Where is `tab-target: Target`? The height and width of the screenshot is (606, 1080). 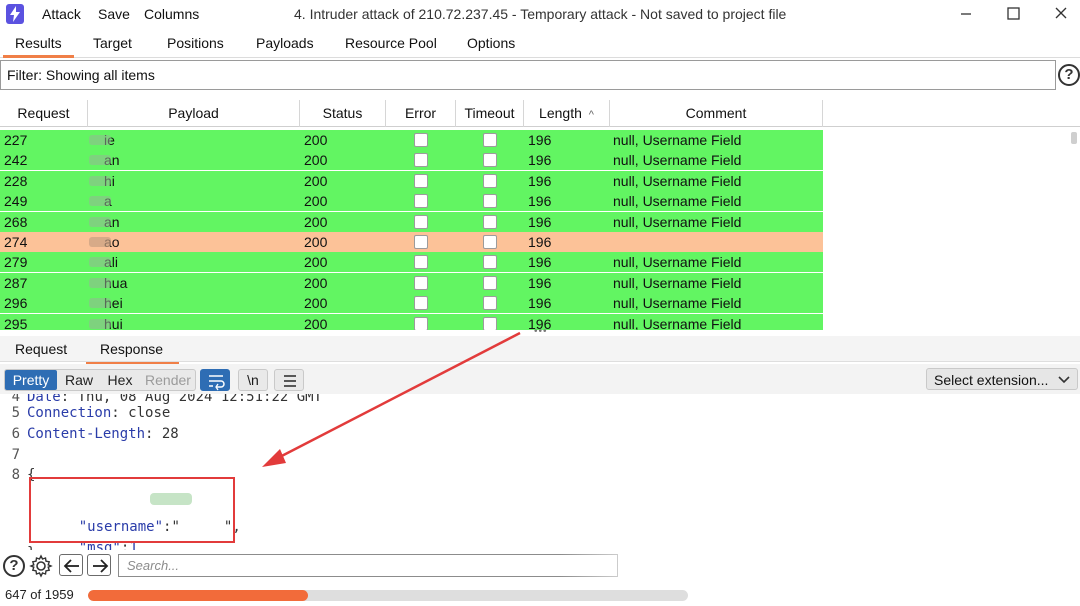 tab-target: Target is located at coordinates (112, 43).